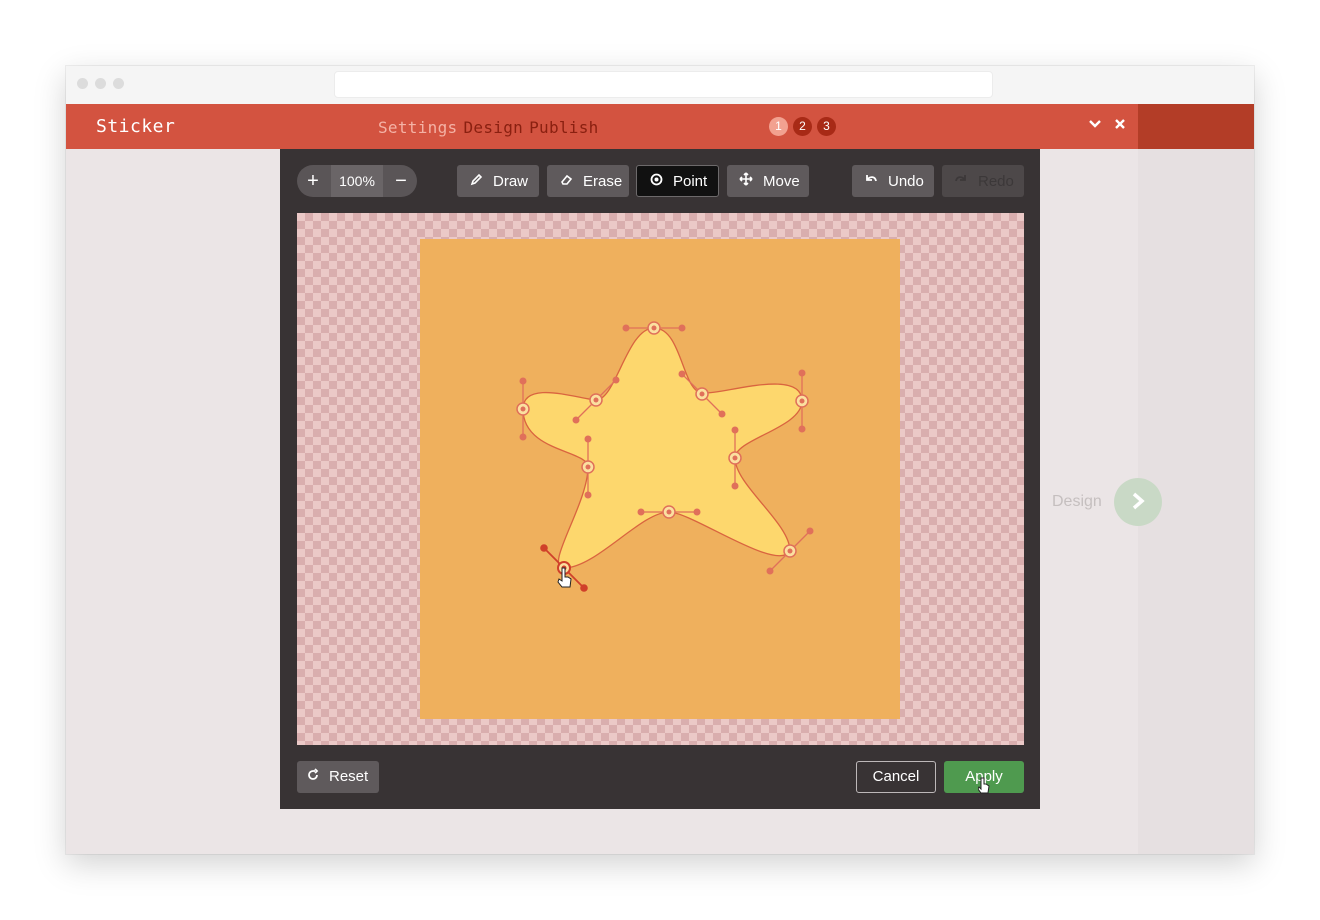 Image resolution: width=1320 pixels, height=920 pixels. I want to click on move-arrows-icon, so click(746, 181).